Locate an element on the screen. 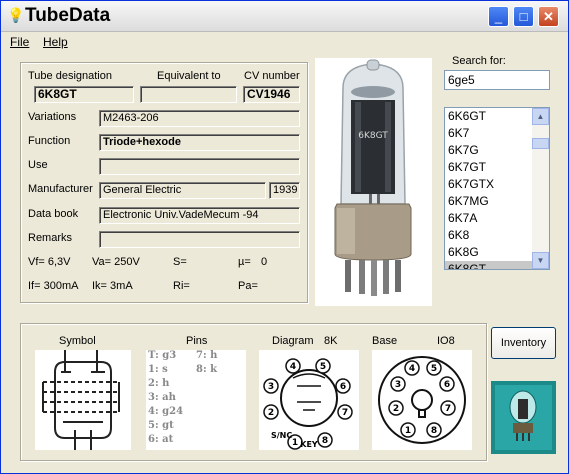  cv-number-field: CV1946 is located at coordinates (271, 94).